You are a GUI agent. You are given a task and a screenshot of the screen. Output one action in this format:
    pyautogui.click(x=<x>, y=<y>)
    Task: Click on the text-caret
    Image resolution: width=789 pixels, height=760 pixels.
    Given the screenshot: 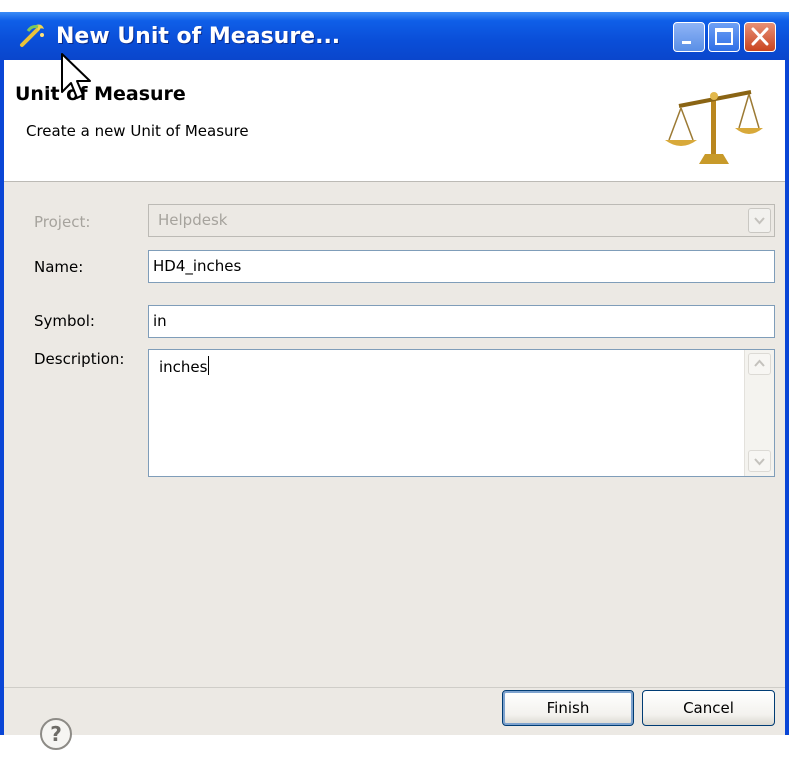 What is the action you would take?
    pyautogui.click(x=209, y=365)
    